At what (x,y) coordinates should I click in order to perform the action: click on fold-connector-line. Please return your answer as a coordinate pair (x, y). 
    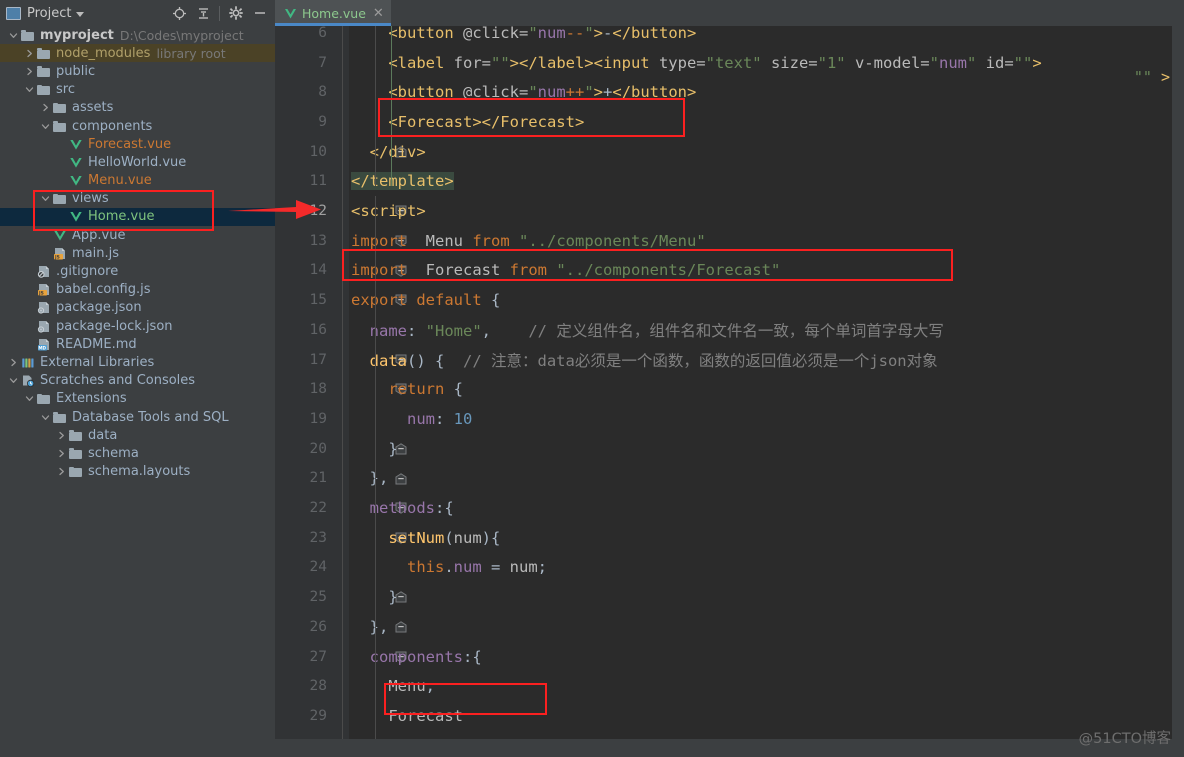
    Looking at the image, I should click on (342, 391).